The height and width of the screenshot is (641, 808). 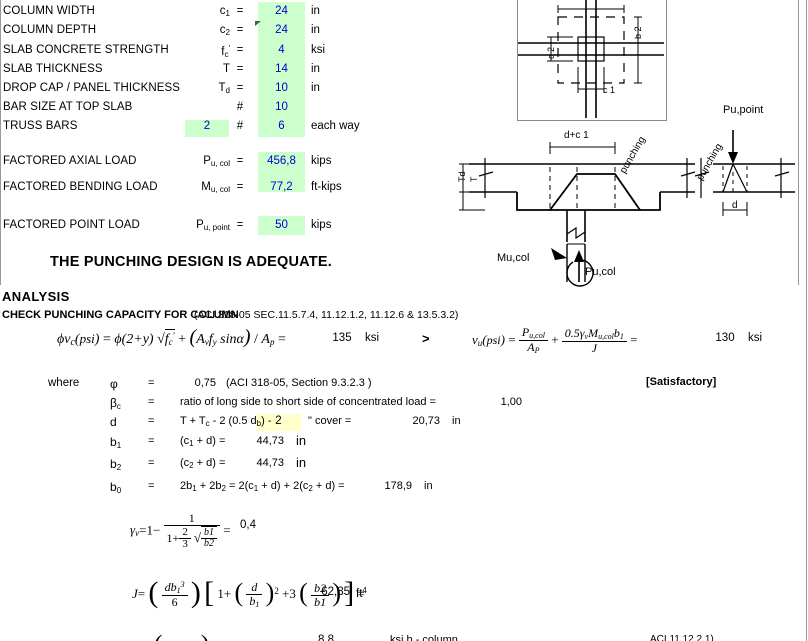 I want to click on analysis-heading: ANALYSIS, so click(x=36, y=296).